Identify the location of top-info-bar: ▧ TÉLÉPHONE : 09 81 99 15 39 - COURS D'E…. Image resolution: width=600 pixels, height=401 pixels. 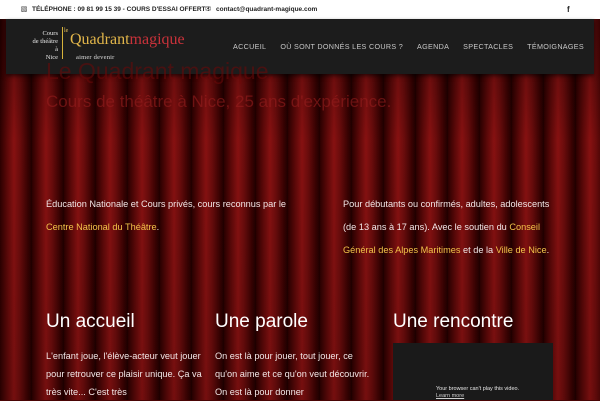
(300, 9).